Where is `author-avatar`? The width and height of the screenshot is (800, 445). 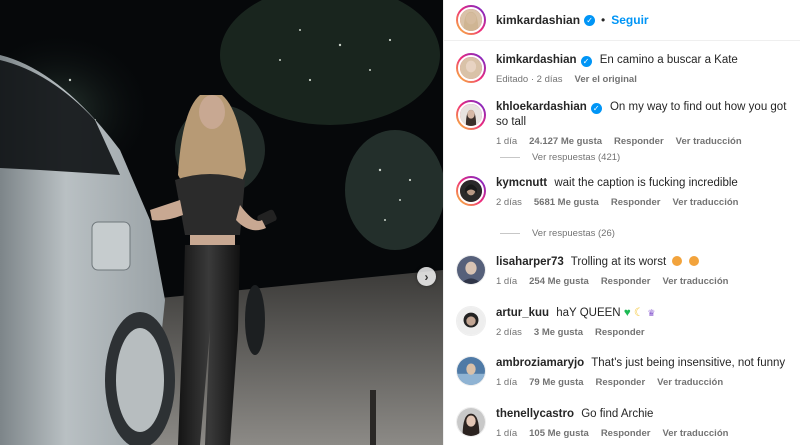
author-avatar is located at coordinates (471, 20).